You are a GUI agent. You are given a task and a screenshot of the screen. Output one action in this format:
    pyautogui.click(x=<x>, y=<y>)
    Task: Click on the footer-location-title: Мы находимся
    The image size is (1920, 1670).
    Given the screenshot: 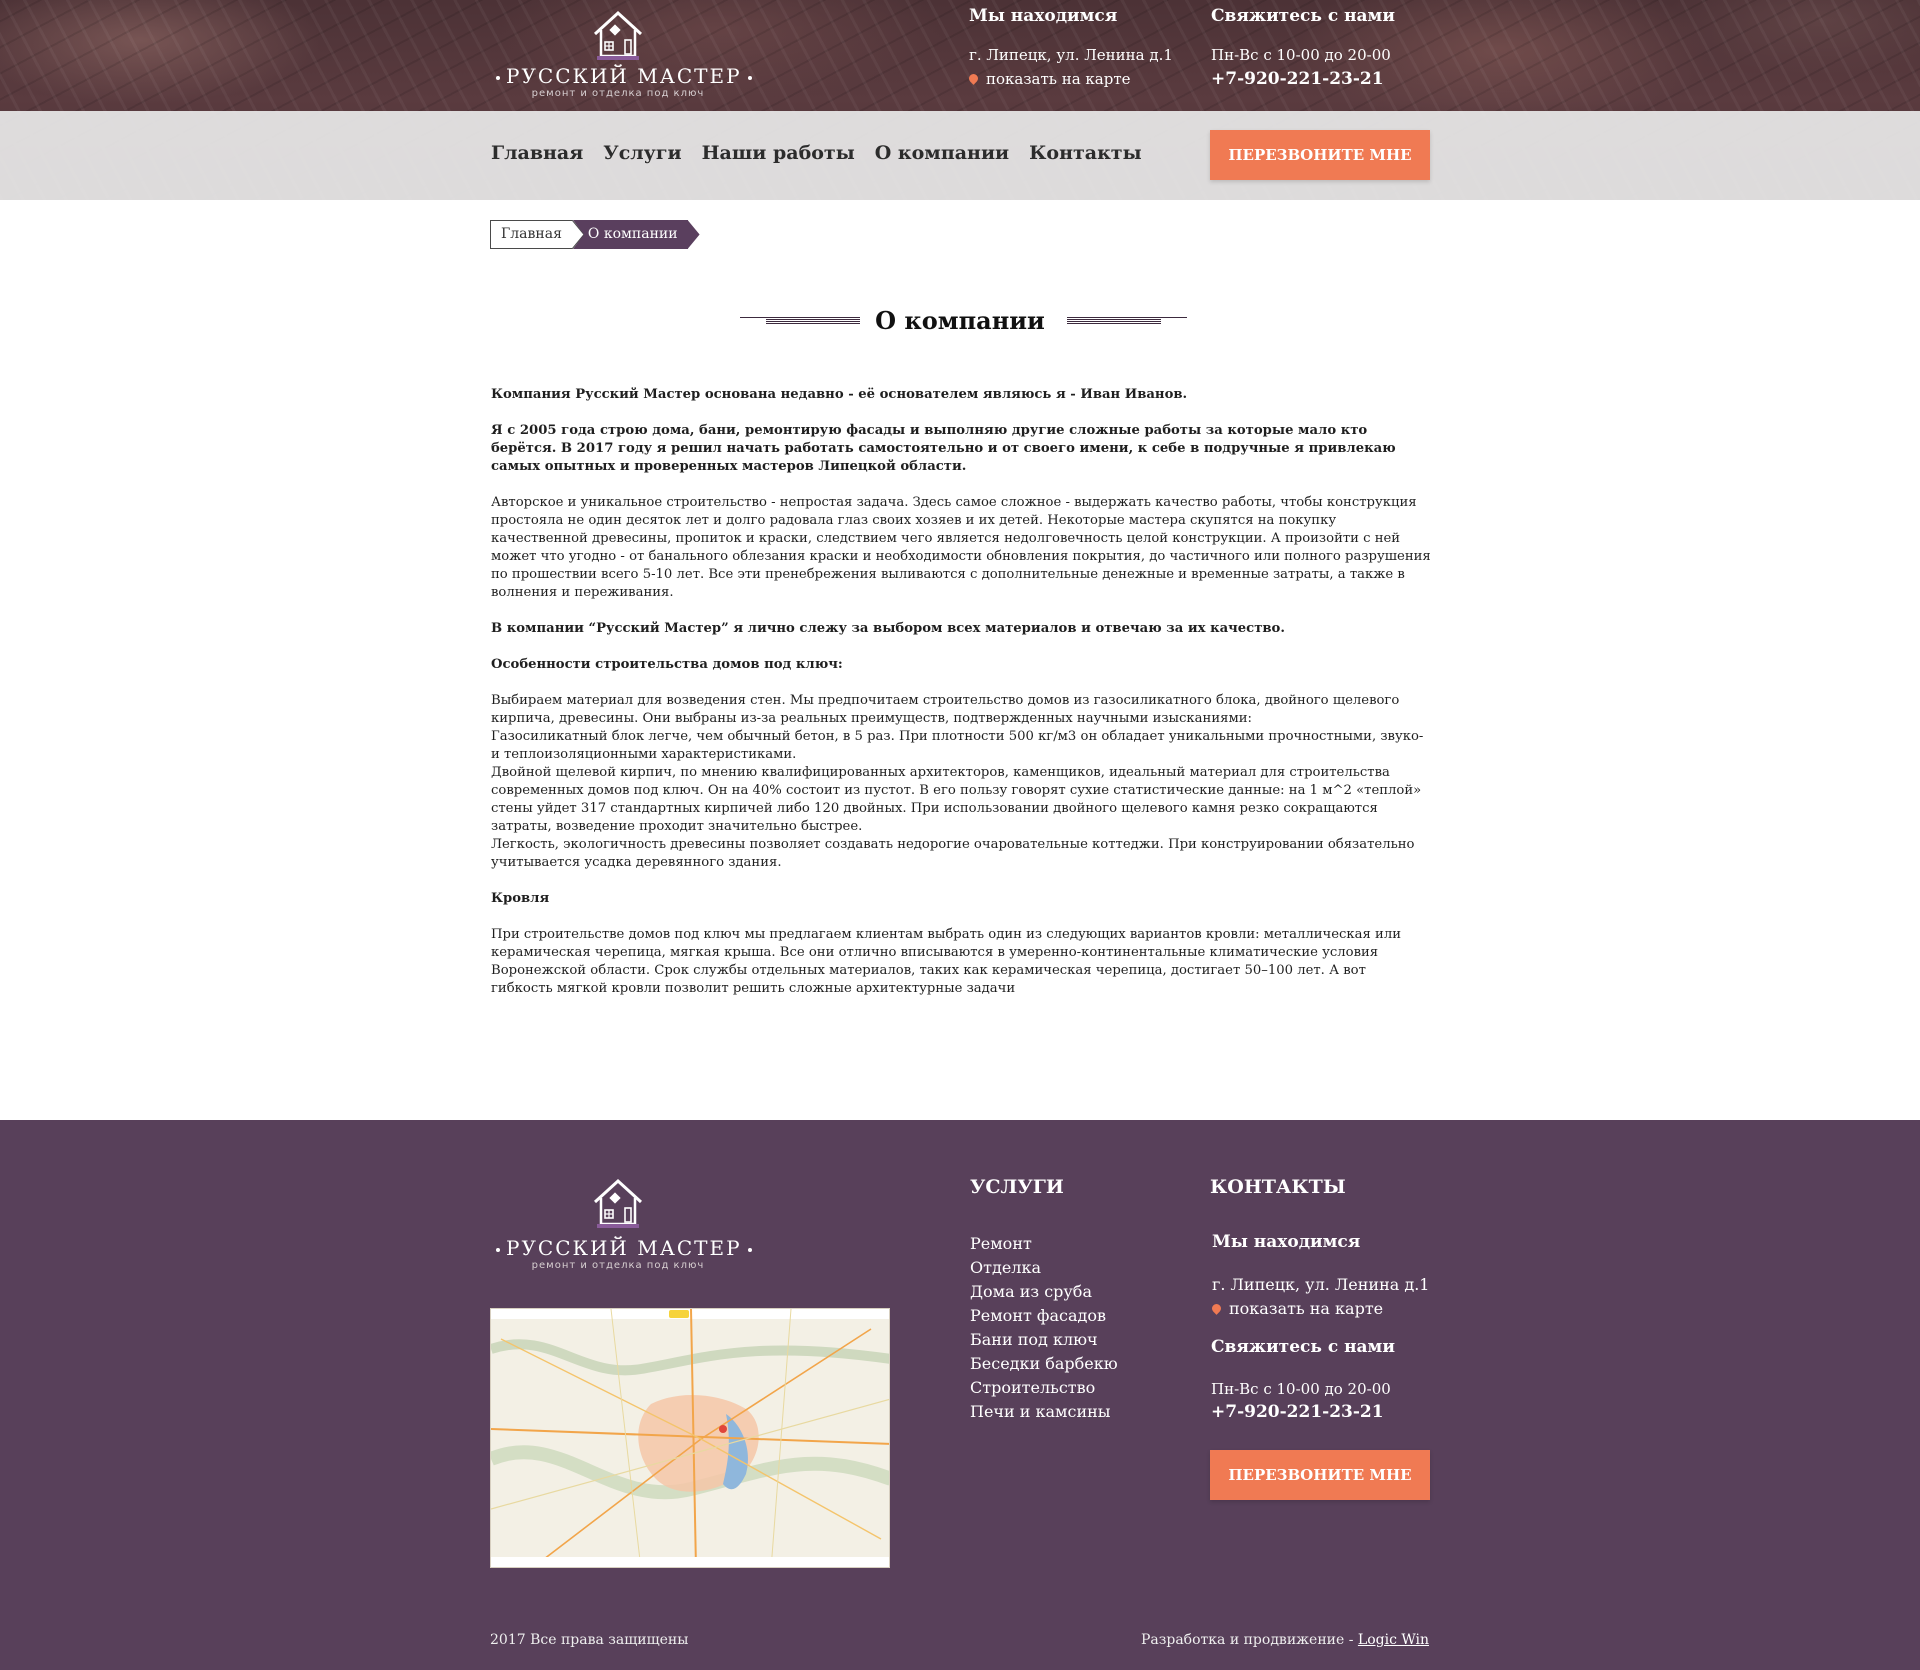 What is the action you would take?
    pyautogui.click(x=1286, y=1242)
    